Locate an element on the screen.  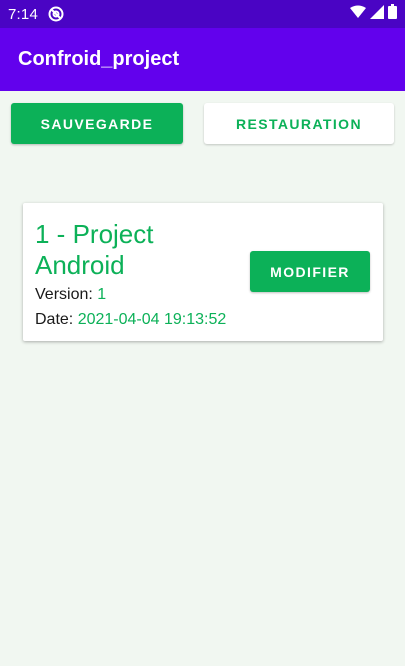
restore-button: RESTAURATION is located at coordinates (299, 123).